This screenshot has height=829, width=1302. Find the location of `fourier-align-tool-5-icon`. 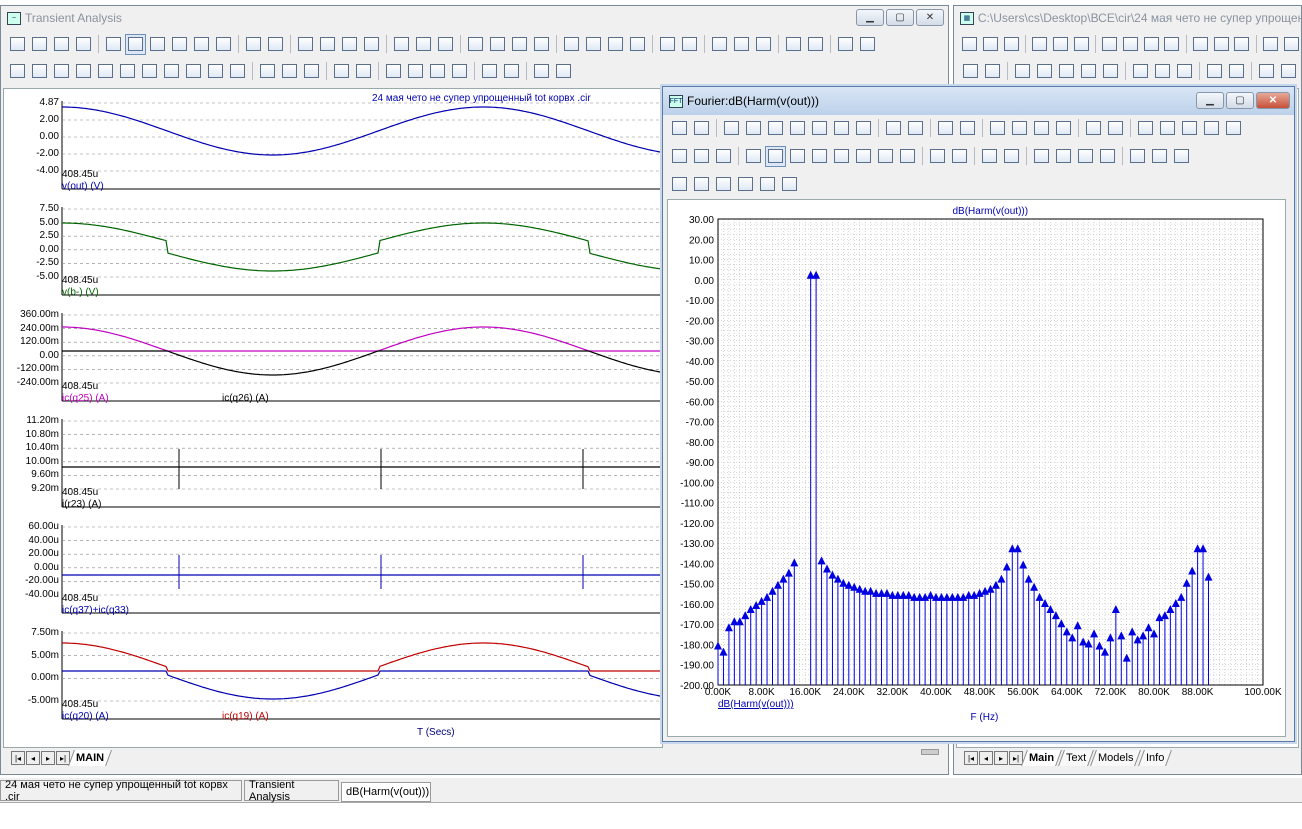

fourier-align-tool-5-icon is located at coordinates (767, 184).